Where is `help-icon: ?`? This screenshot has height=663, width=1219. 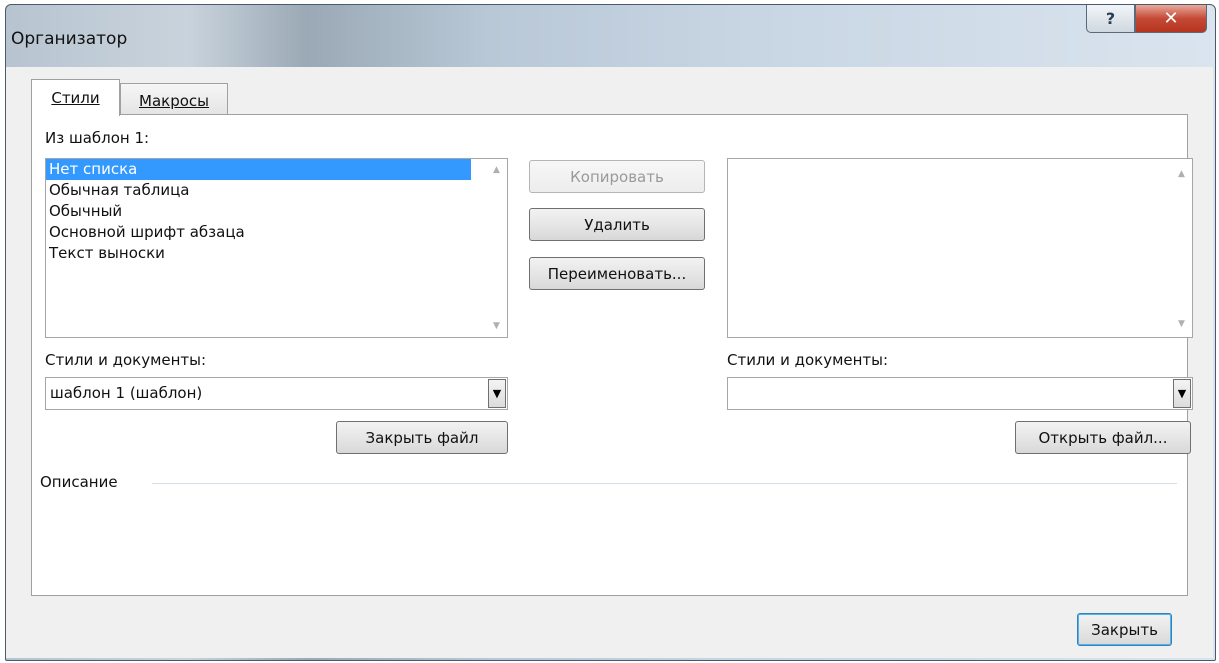 help-icon: ? is located at coordinates (1110, 18).